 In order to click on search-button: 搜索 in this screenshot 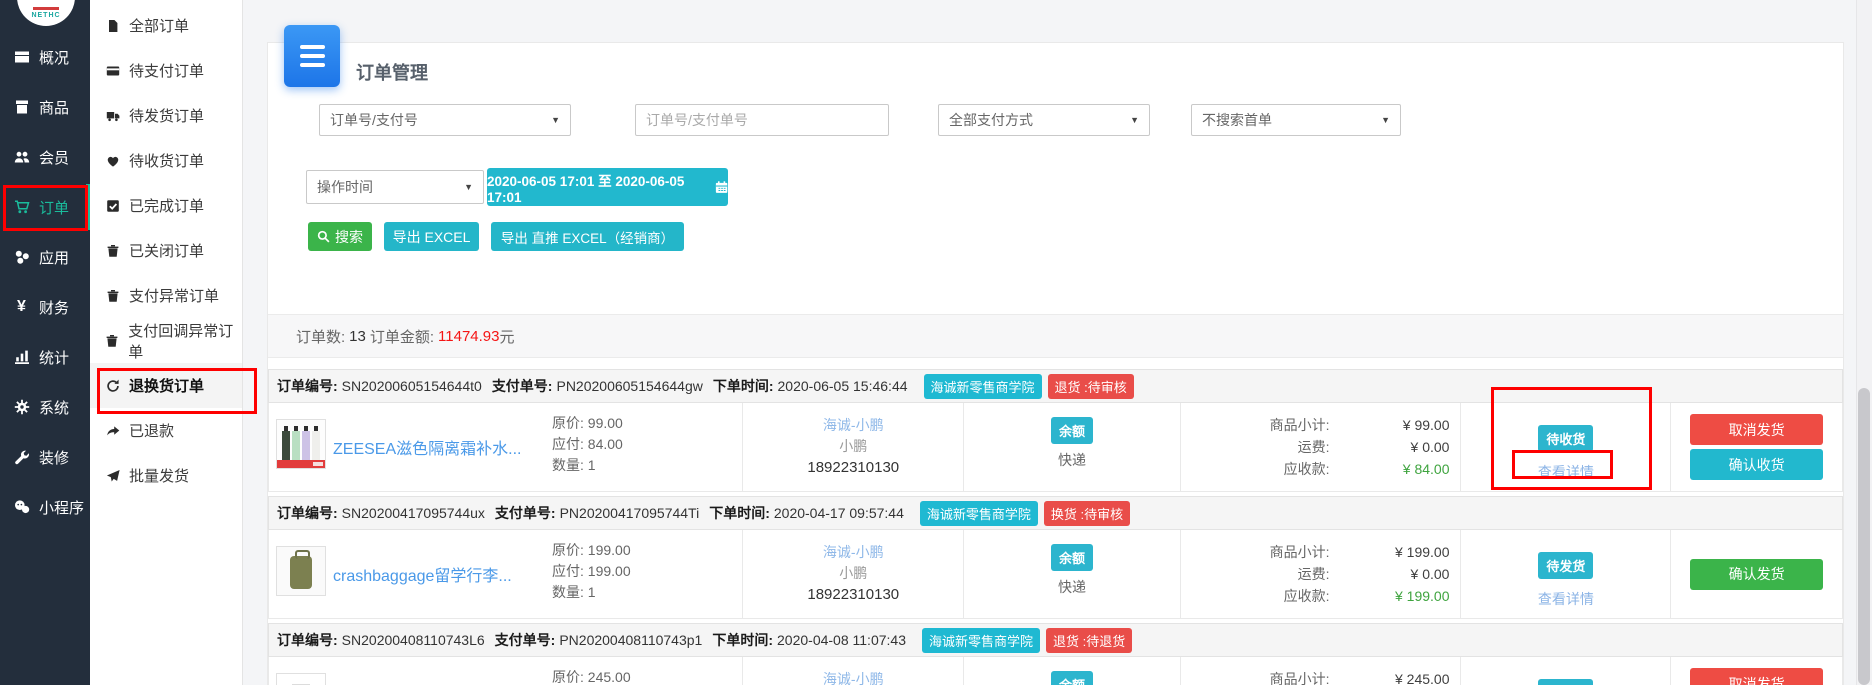, I will do `click(340, 236)`.